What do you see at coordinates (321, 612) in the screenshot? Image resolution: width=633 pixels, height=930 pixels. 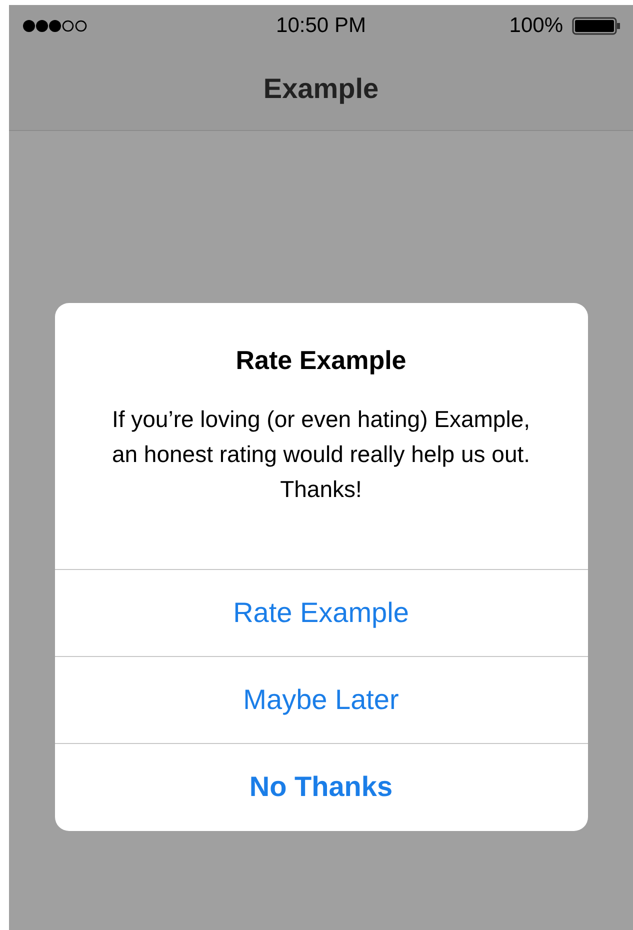 I see `alert-button: Rate Example` at bounding box center [321, 612].